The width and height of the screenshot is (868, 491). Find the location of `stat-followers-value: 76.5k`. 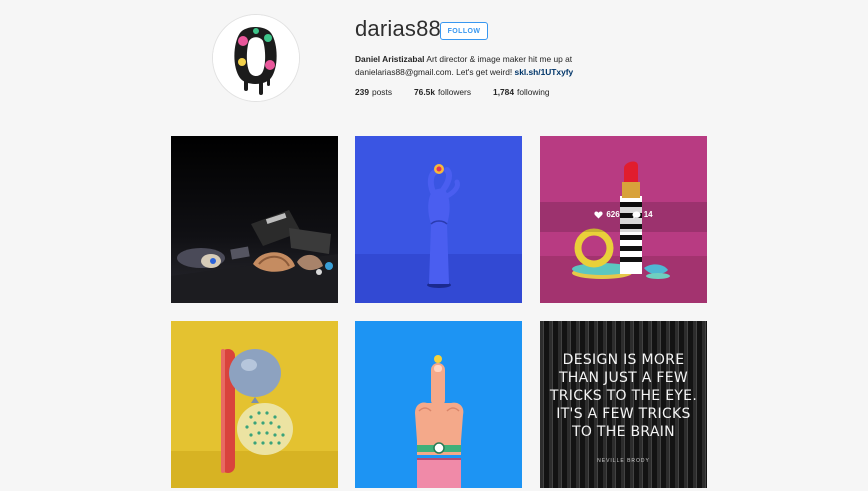

stat-followers-value: 76.5k is located at coordinates (424, 92).